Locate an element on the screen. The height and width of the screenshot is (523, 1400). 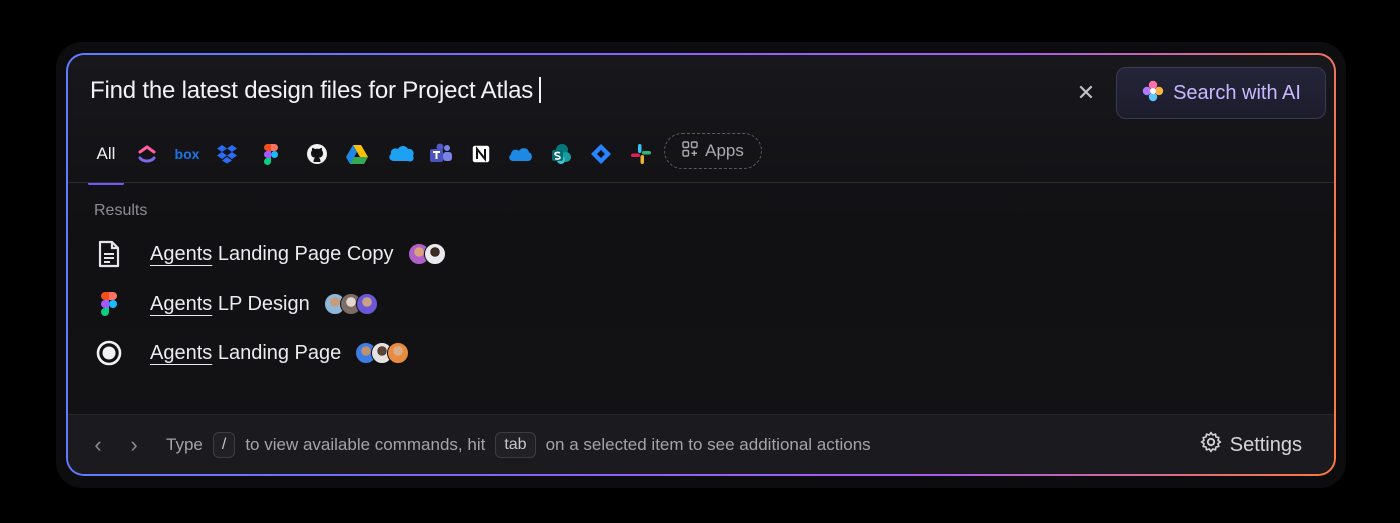
slack-icon is located at coordinates (641, 154).